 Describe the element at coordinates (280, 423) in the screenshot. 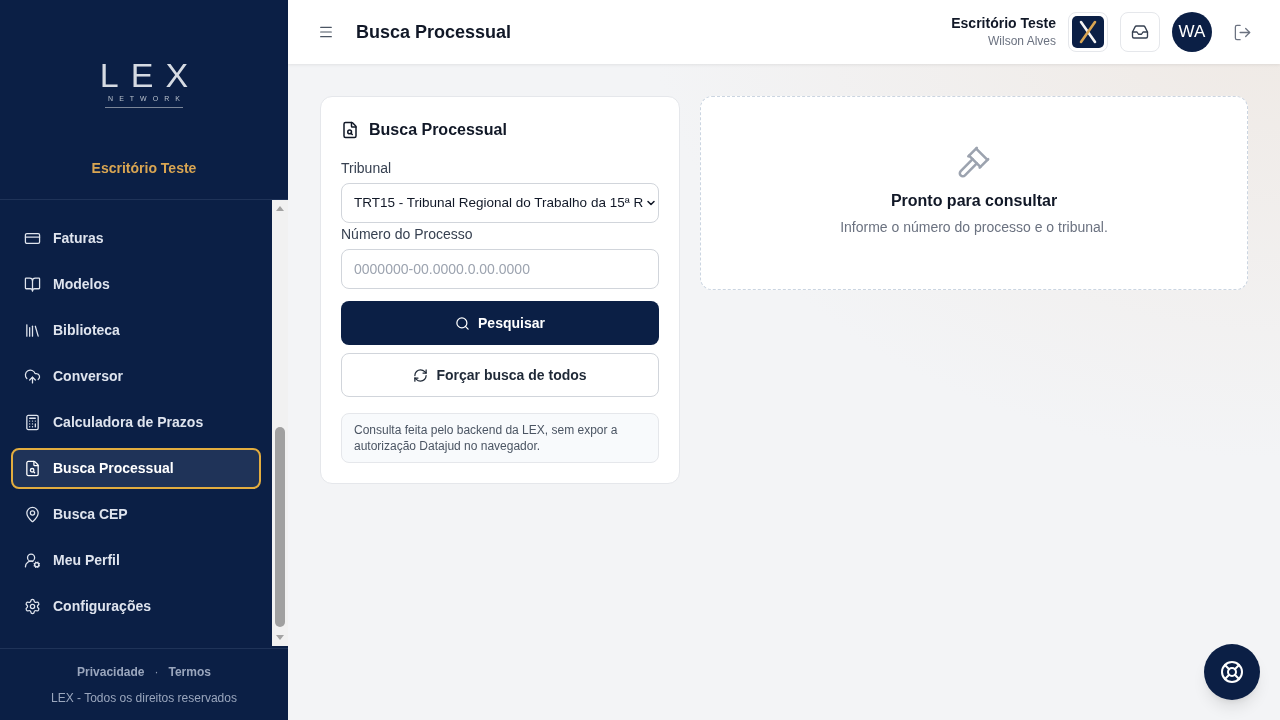

I see `scrollbar` at that location.